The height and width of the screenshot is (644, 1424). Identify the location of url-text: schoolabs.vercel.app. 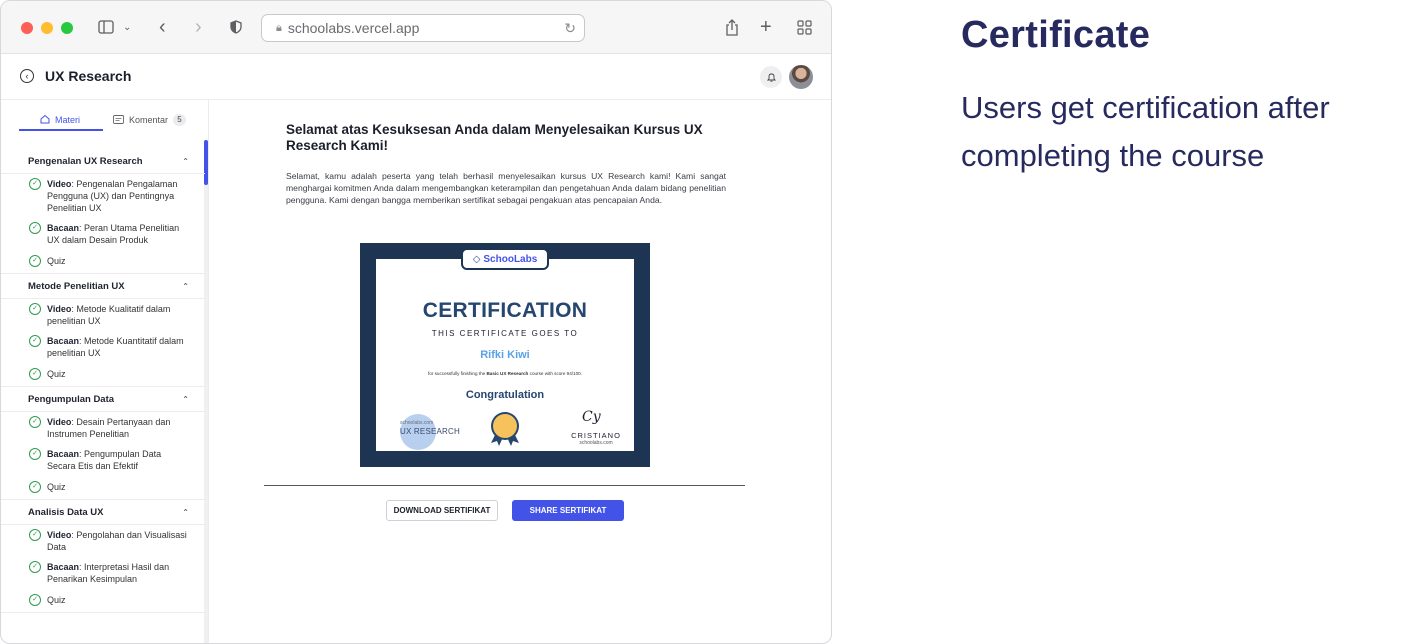
(353, 28).